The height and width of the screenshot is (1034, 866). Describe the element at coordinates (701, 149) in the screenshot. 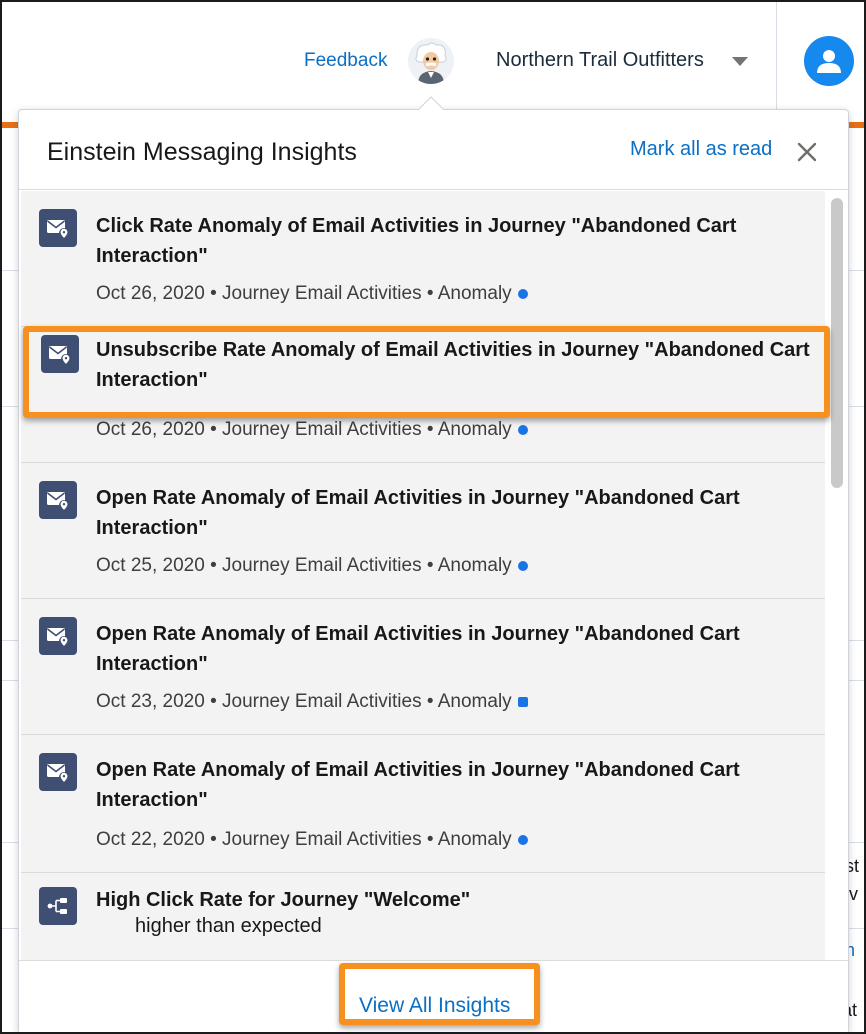

I see `mark-all-read-link: Mark all as read` at that location.